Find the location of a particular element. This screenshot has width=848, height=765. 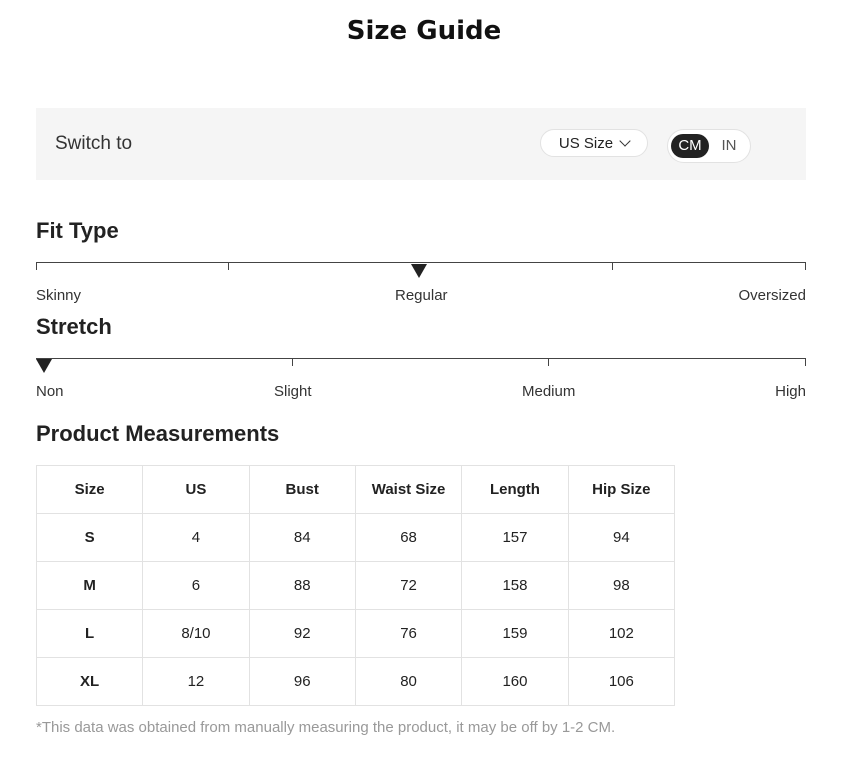

fit-type-scale is located at coordinates (421, 262).